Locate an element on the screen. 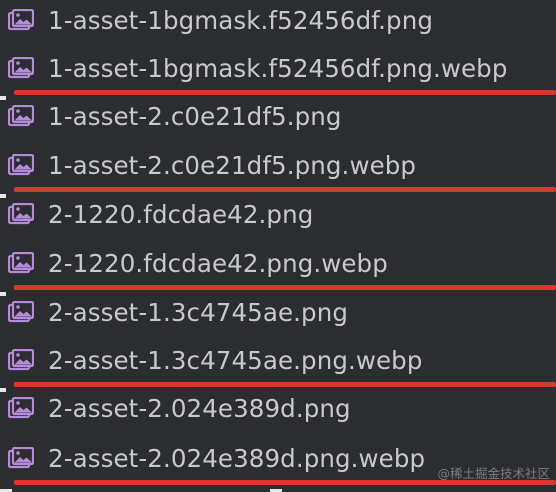  watermark: @稀土掘金技术社区 is located at coordinates (493, 473).